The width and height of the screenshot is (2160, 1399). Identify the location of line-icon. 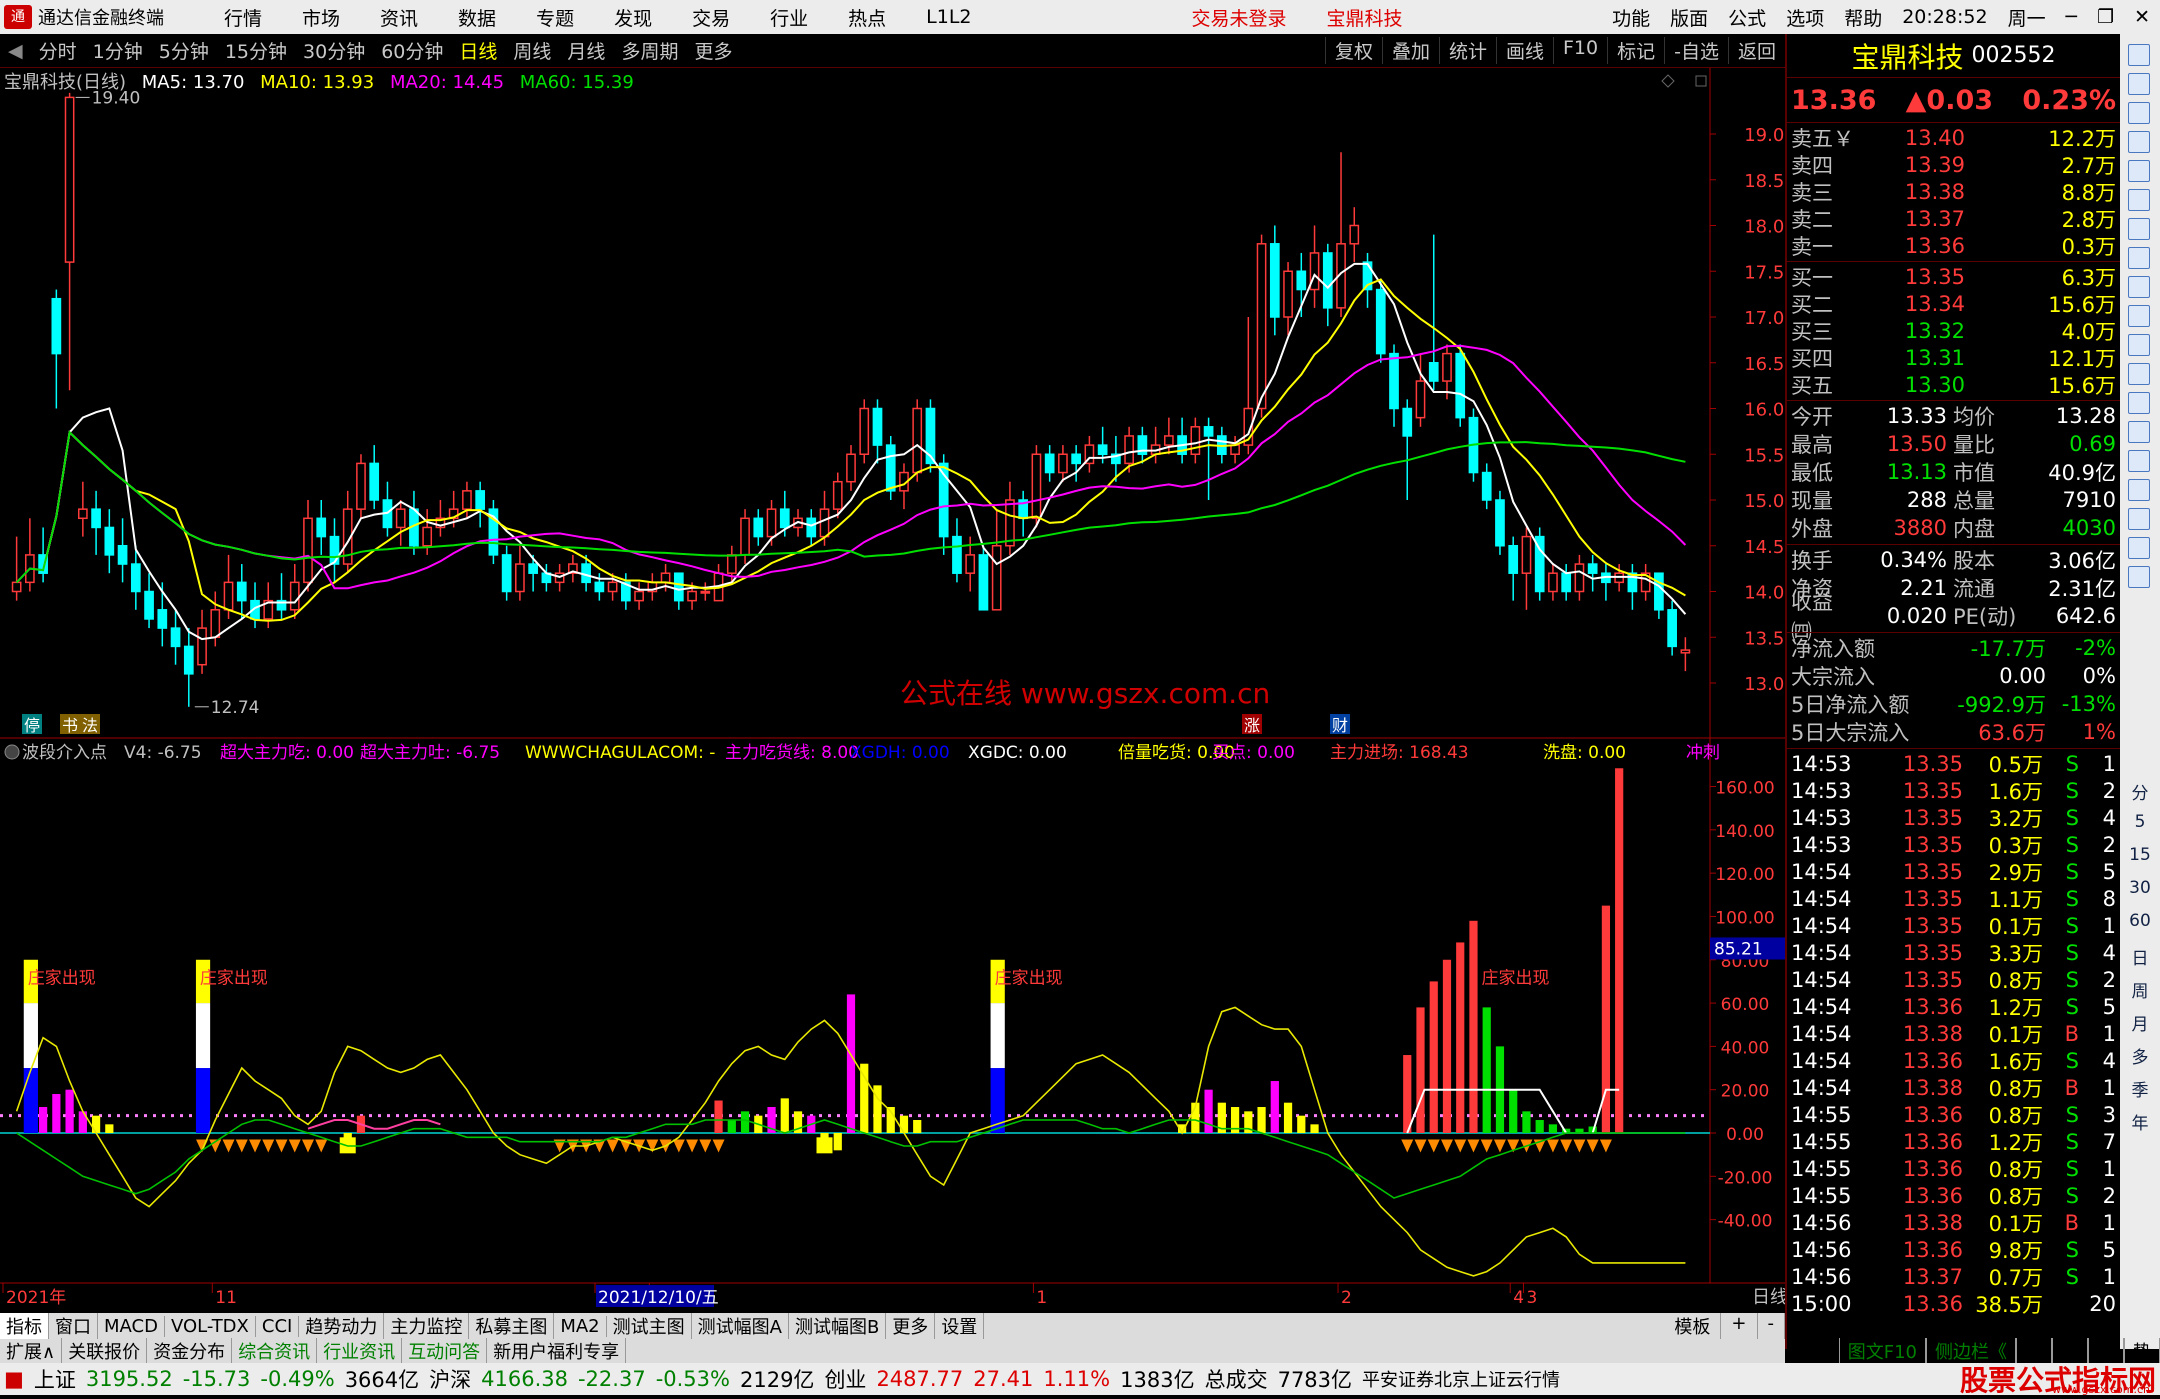
(2139, 258).